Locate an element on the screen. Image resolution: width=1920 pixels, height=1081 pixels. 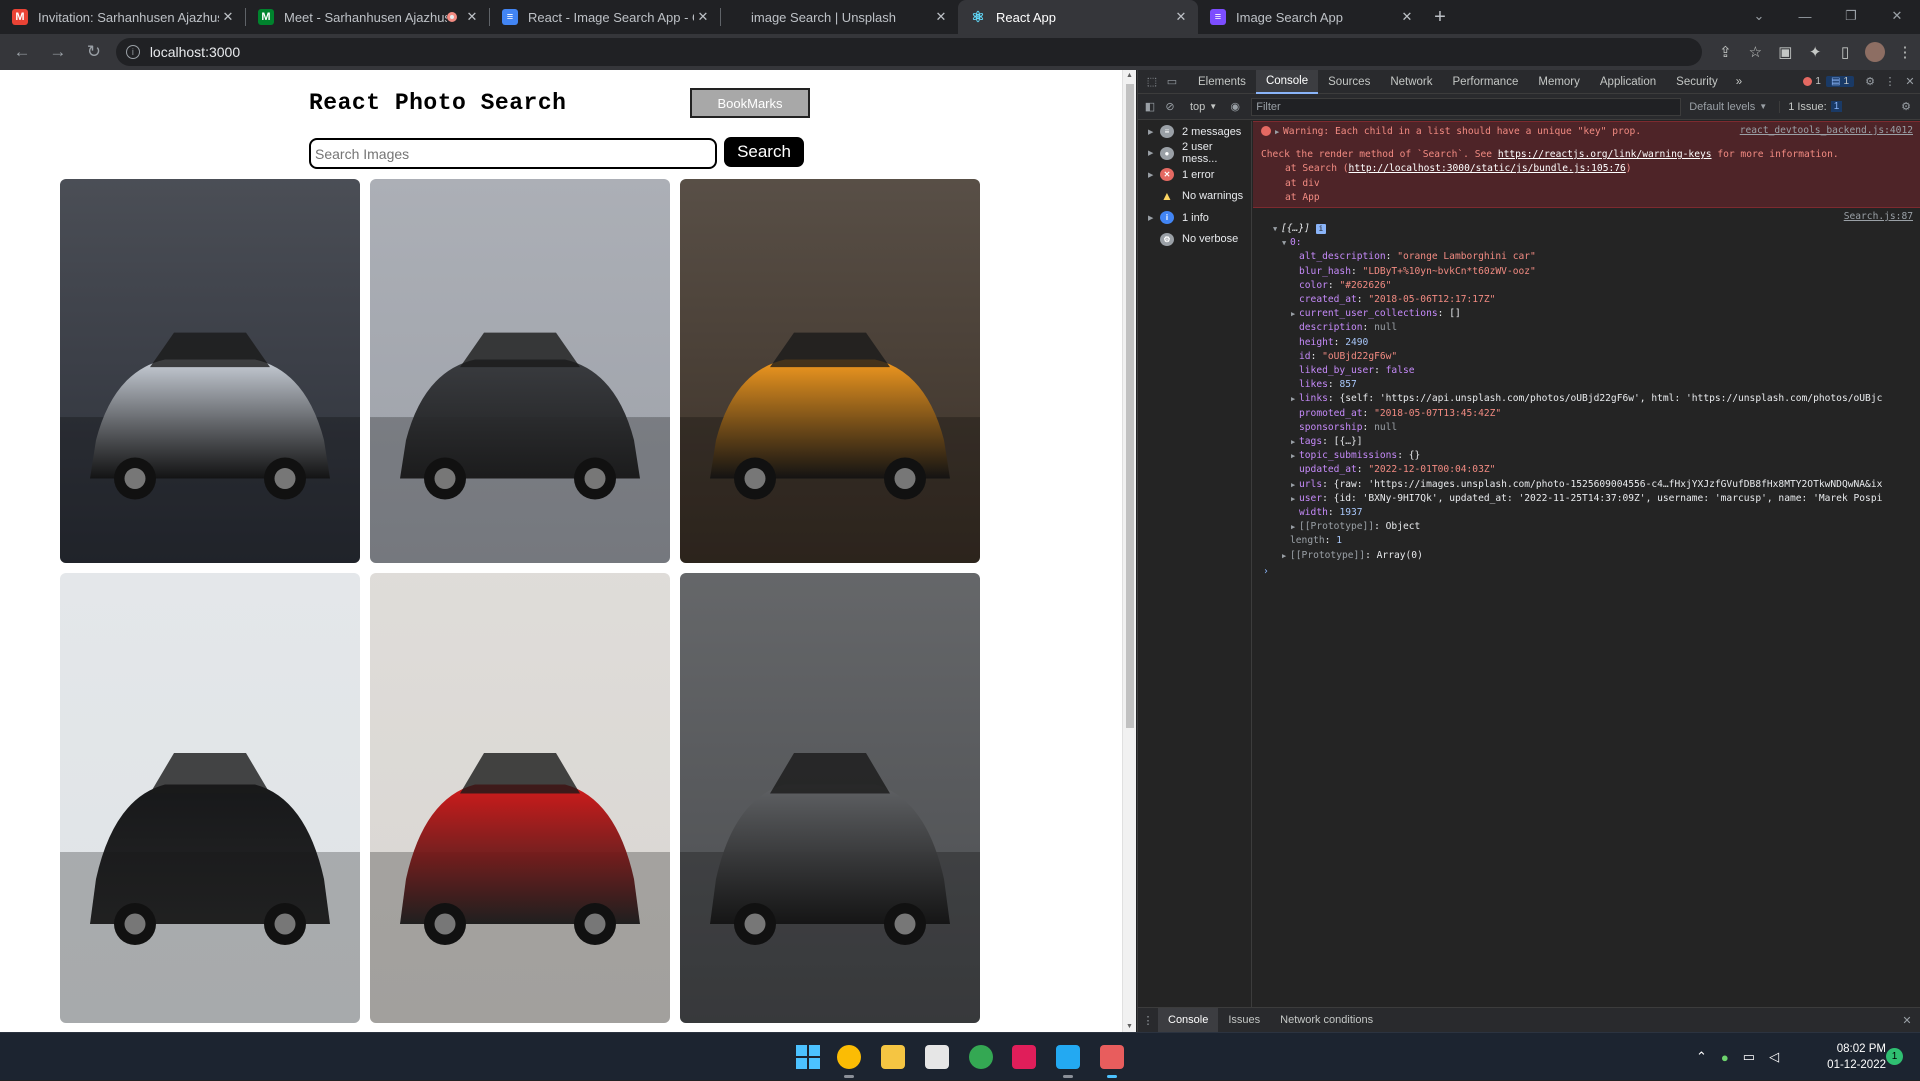
clock: 08:02 PM 01-12-2022 is located at coordinates (1847, 1057).